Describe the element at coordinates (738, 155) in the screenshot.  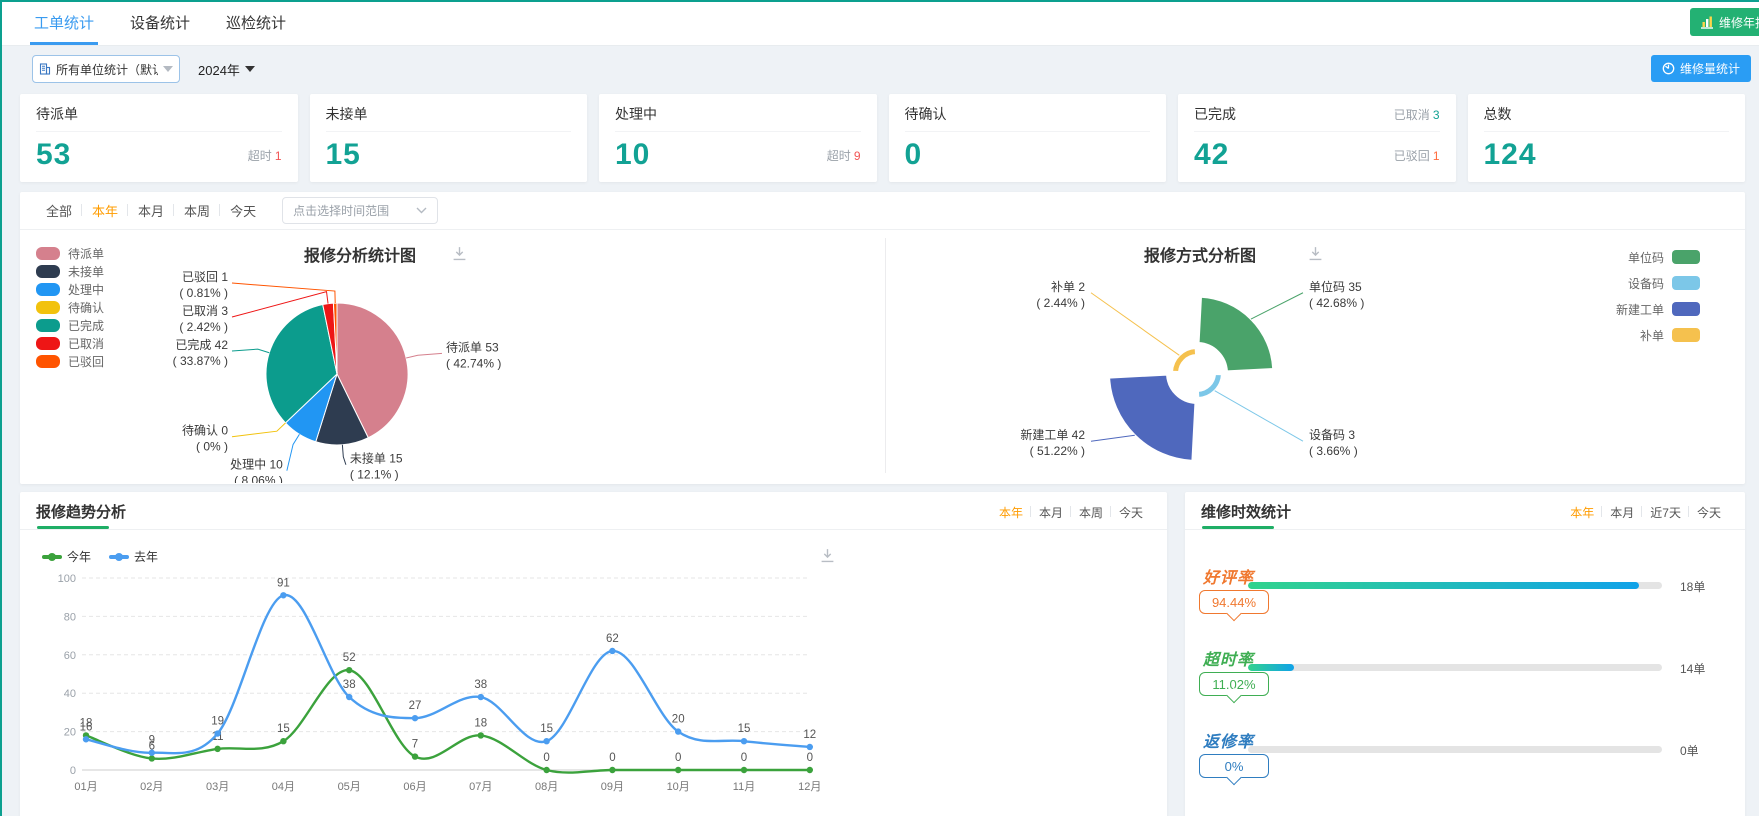
I see `stat-card-body: 10 超时 9` at that location.